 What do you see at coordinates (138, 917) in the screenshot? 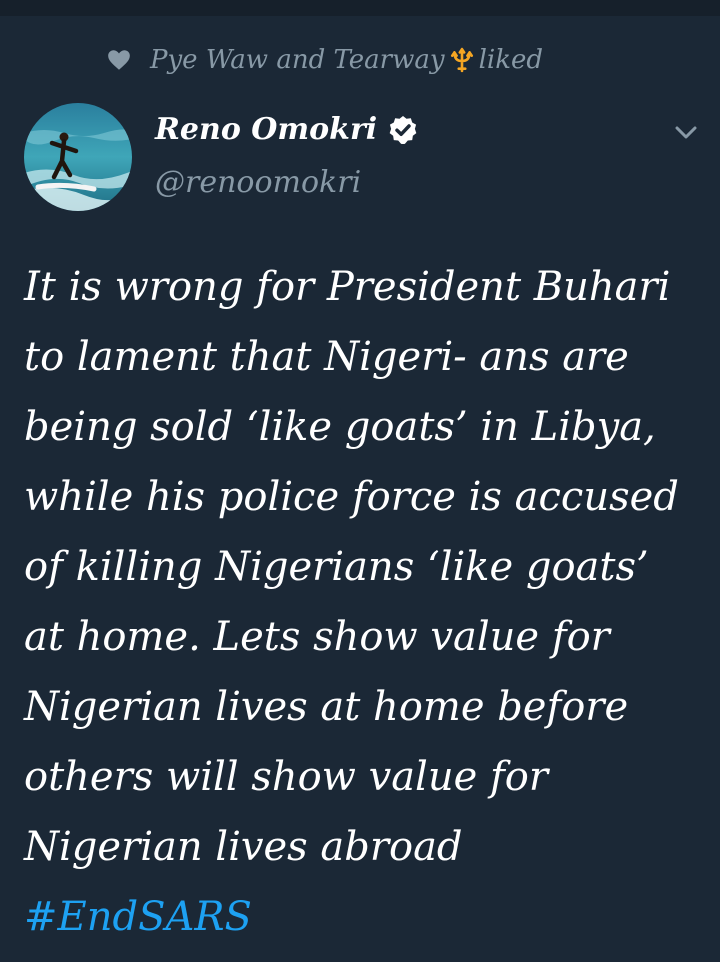
I see `hashtag-link: #EndSARS` at bounding box center [138, 917].